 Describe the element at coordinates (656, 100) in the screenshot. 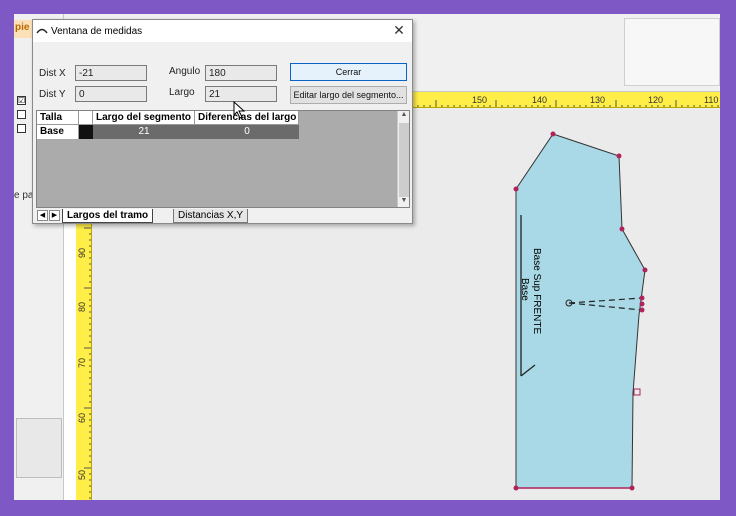

I see `ruler-label-120: 120` at that location.